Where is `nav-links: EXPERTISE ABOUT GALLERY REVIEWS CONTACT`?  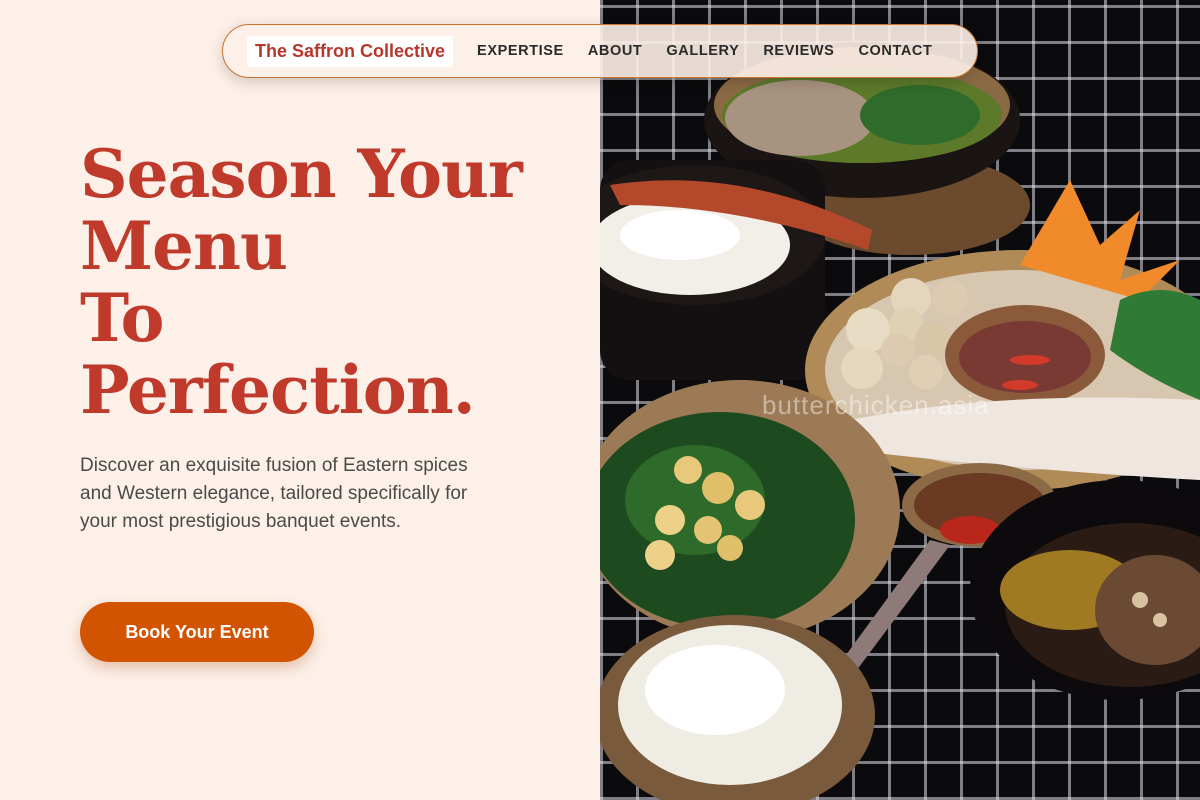 nav-links: EXPERTISE ABOUT GALLERY REVIEWS CONTACT is located at coordinates (716, 51).